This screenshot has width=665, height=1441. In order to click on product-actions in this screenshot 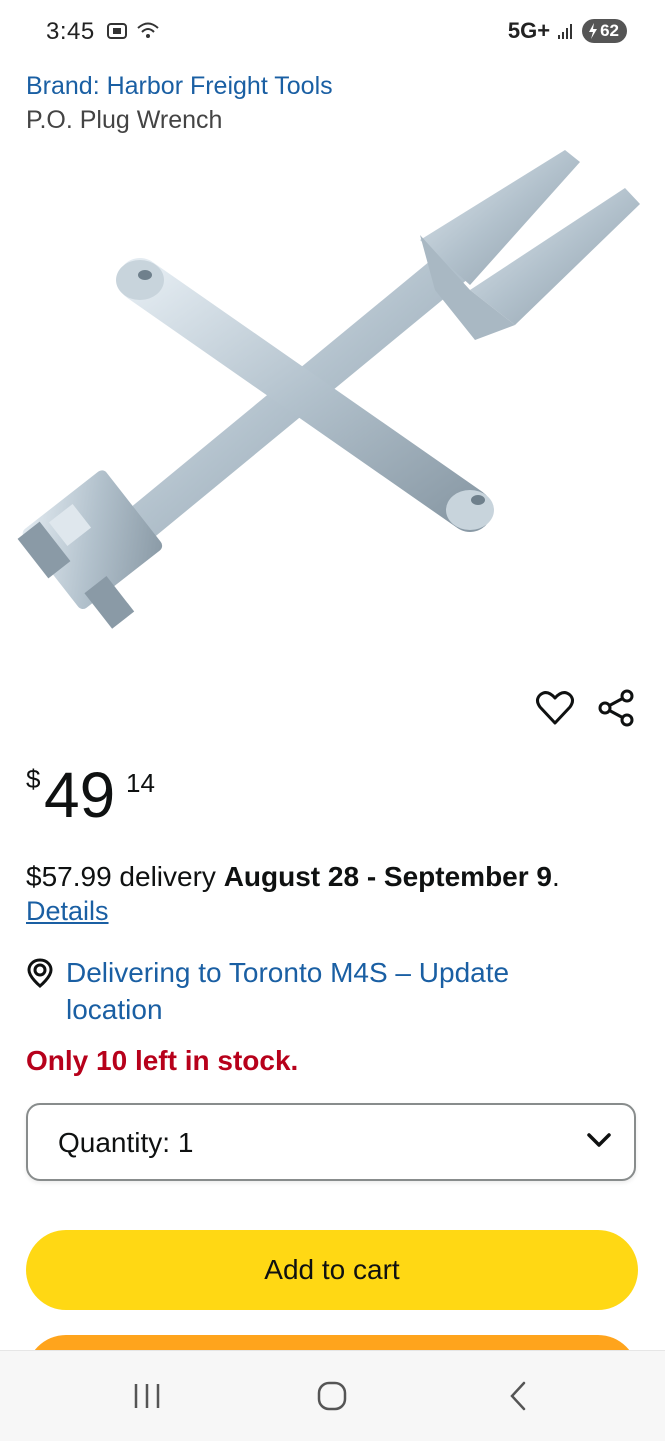, I will do `click(586, 708)`.